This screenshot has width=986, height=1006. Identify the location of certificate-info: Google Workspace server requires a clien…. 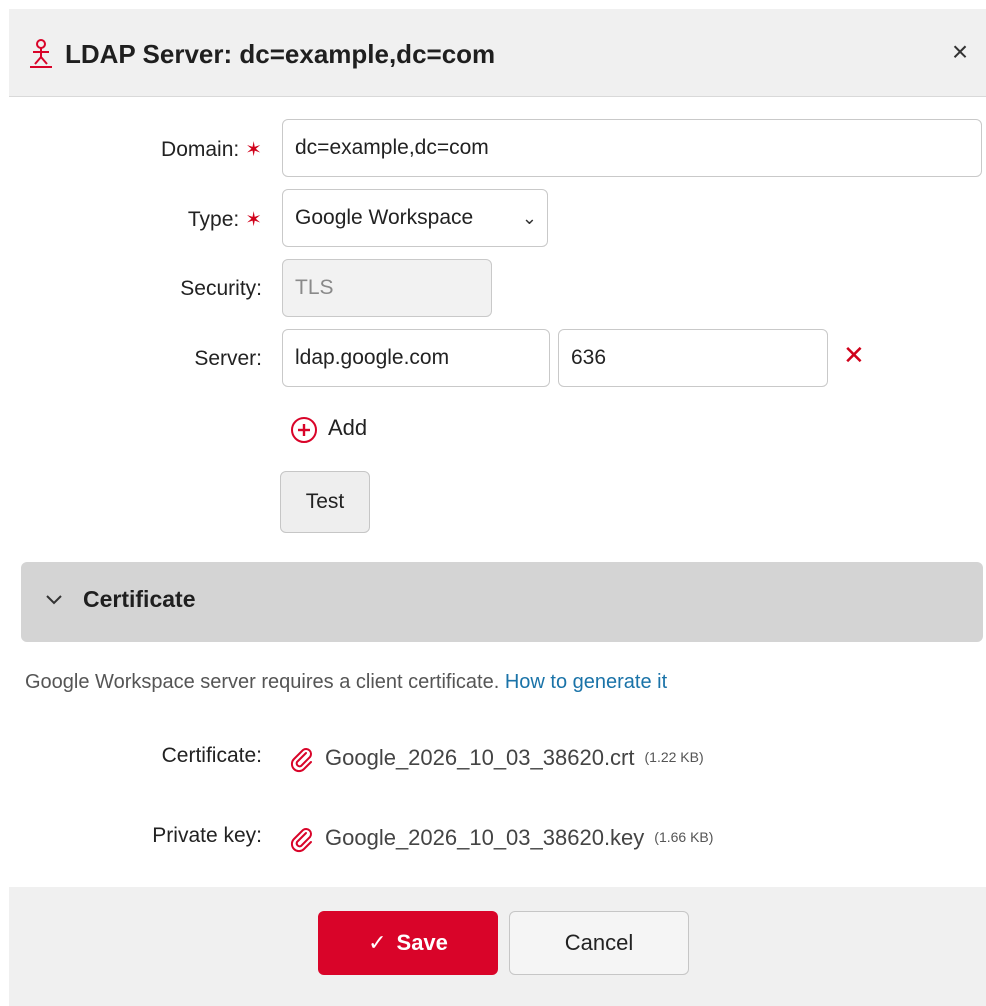
(346, 682).